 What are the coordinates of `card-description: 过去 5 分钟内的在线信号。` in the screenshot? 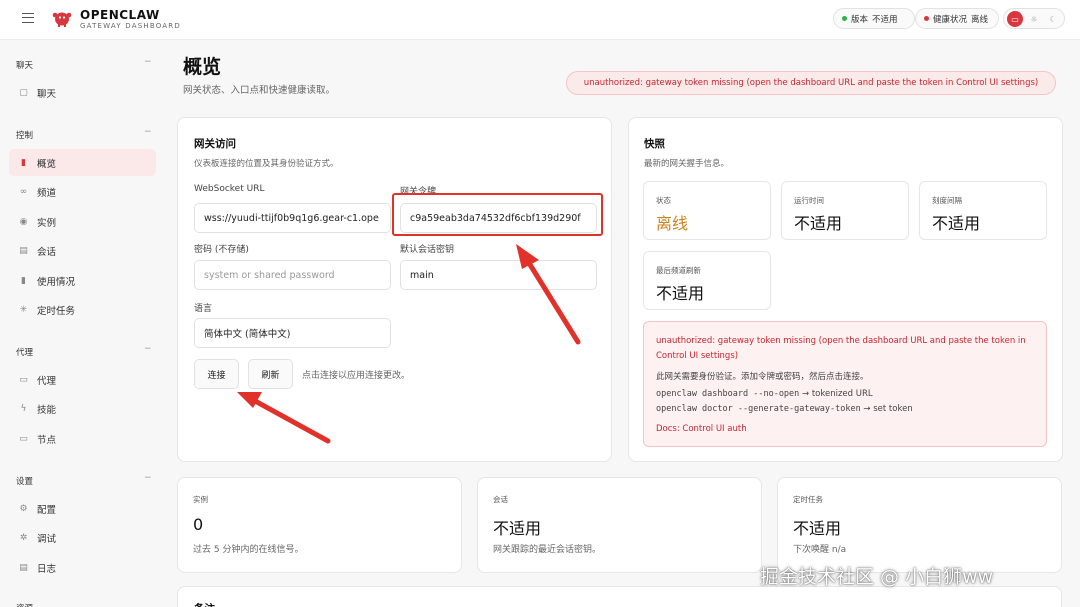 It's located at (248, 550).